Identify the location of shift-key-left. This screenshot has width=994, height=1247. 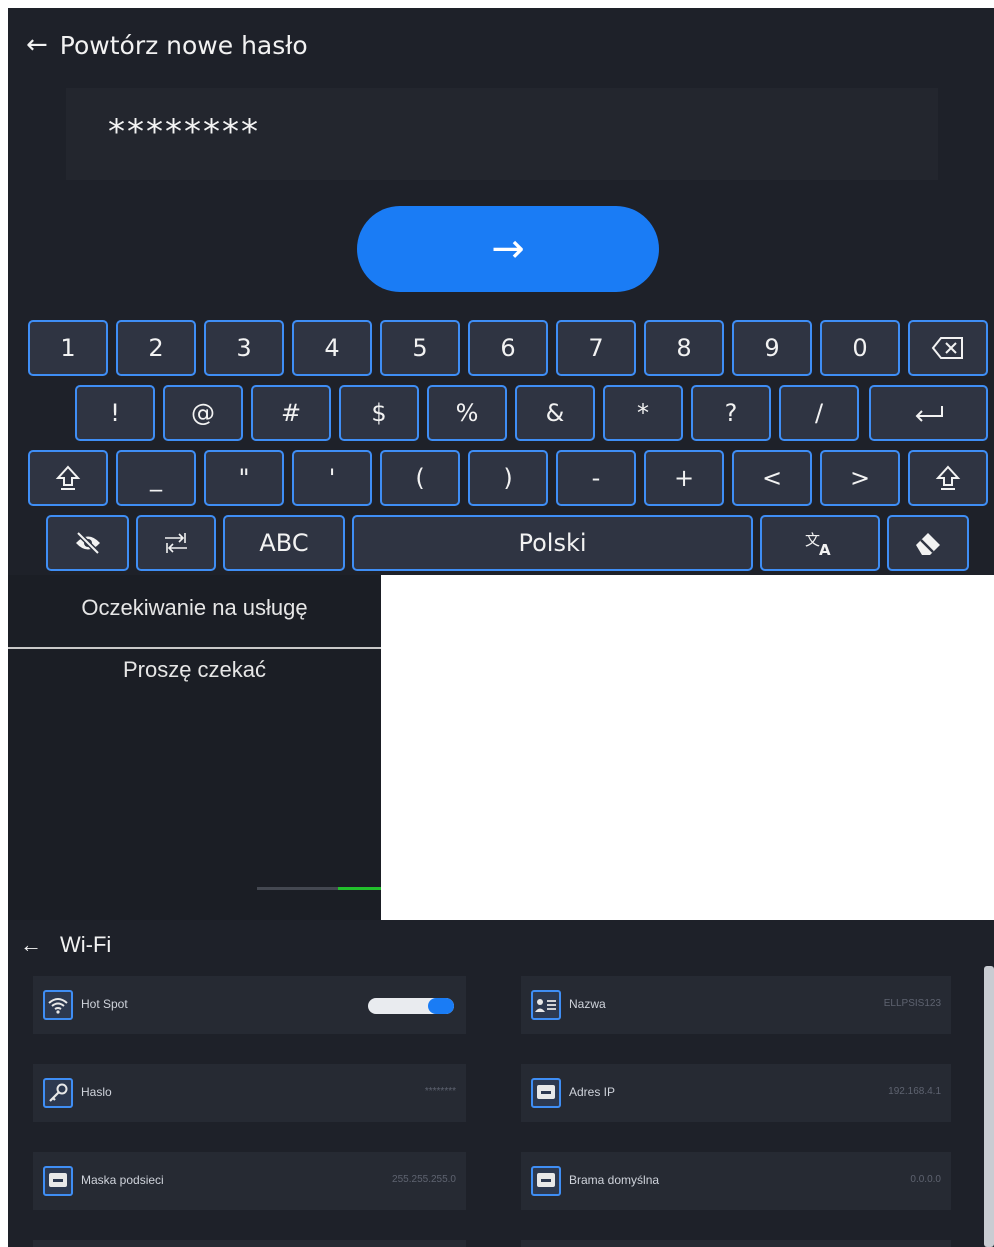
(68, 478).